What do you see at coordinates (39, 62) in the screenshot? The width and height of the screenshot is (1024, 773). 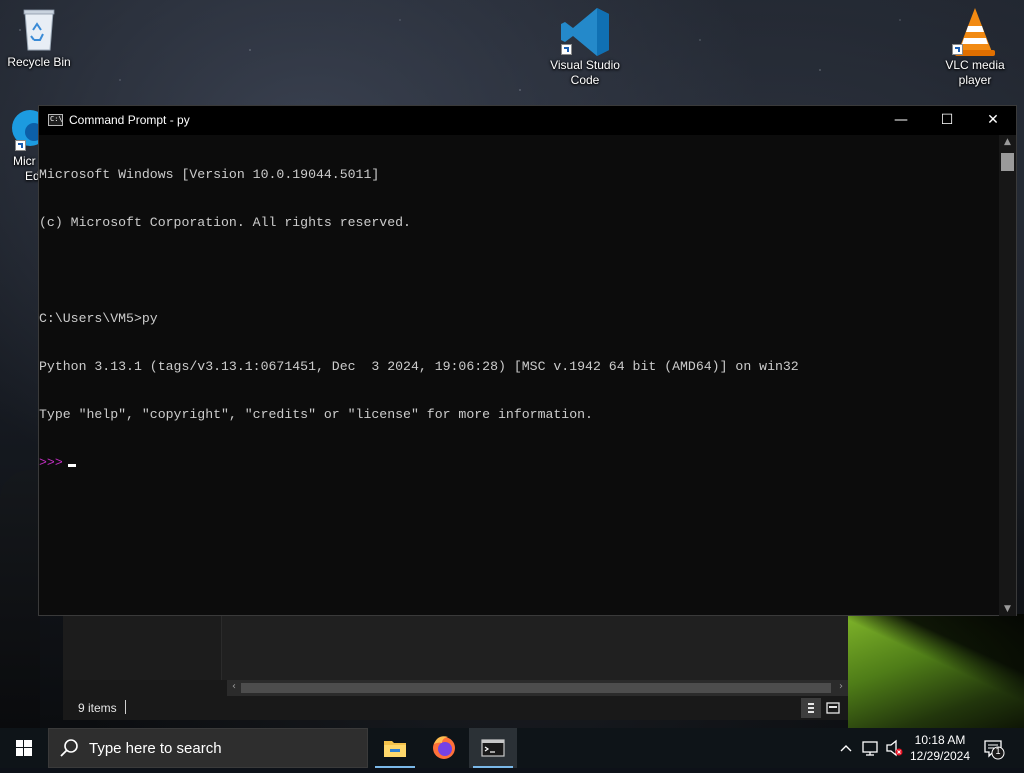 I see `desktop-icon-label: Recycle Bin` at bounding box center [39, 62].